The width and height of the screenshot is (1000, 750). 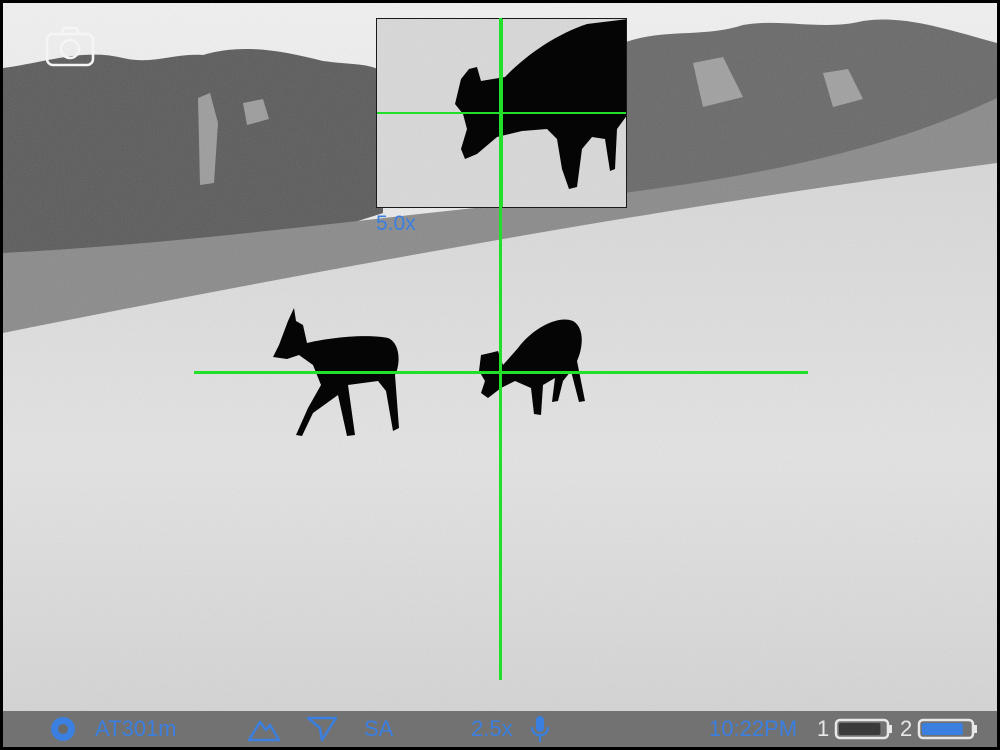 I want to click on navigation-arrow-icon, so click(x=322, y=729).